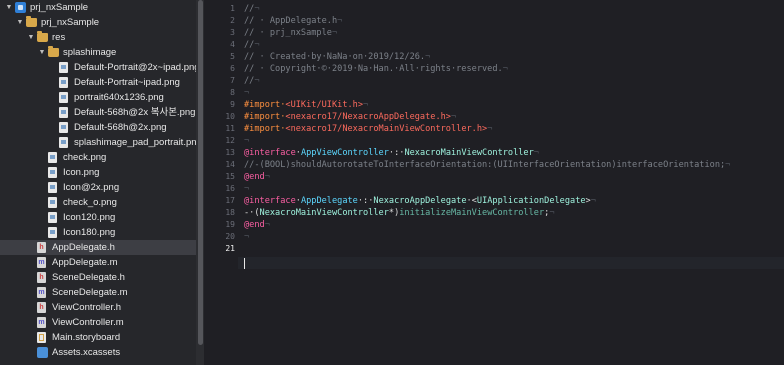 The width and height of the screenshot is (784, 365). I want to click on code-token: UIApplicationDelegate, so click(531, 201).